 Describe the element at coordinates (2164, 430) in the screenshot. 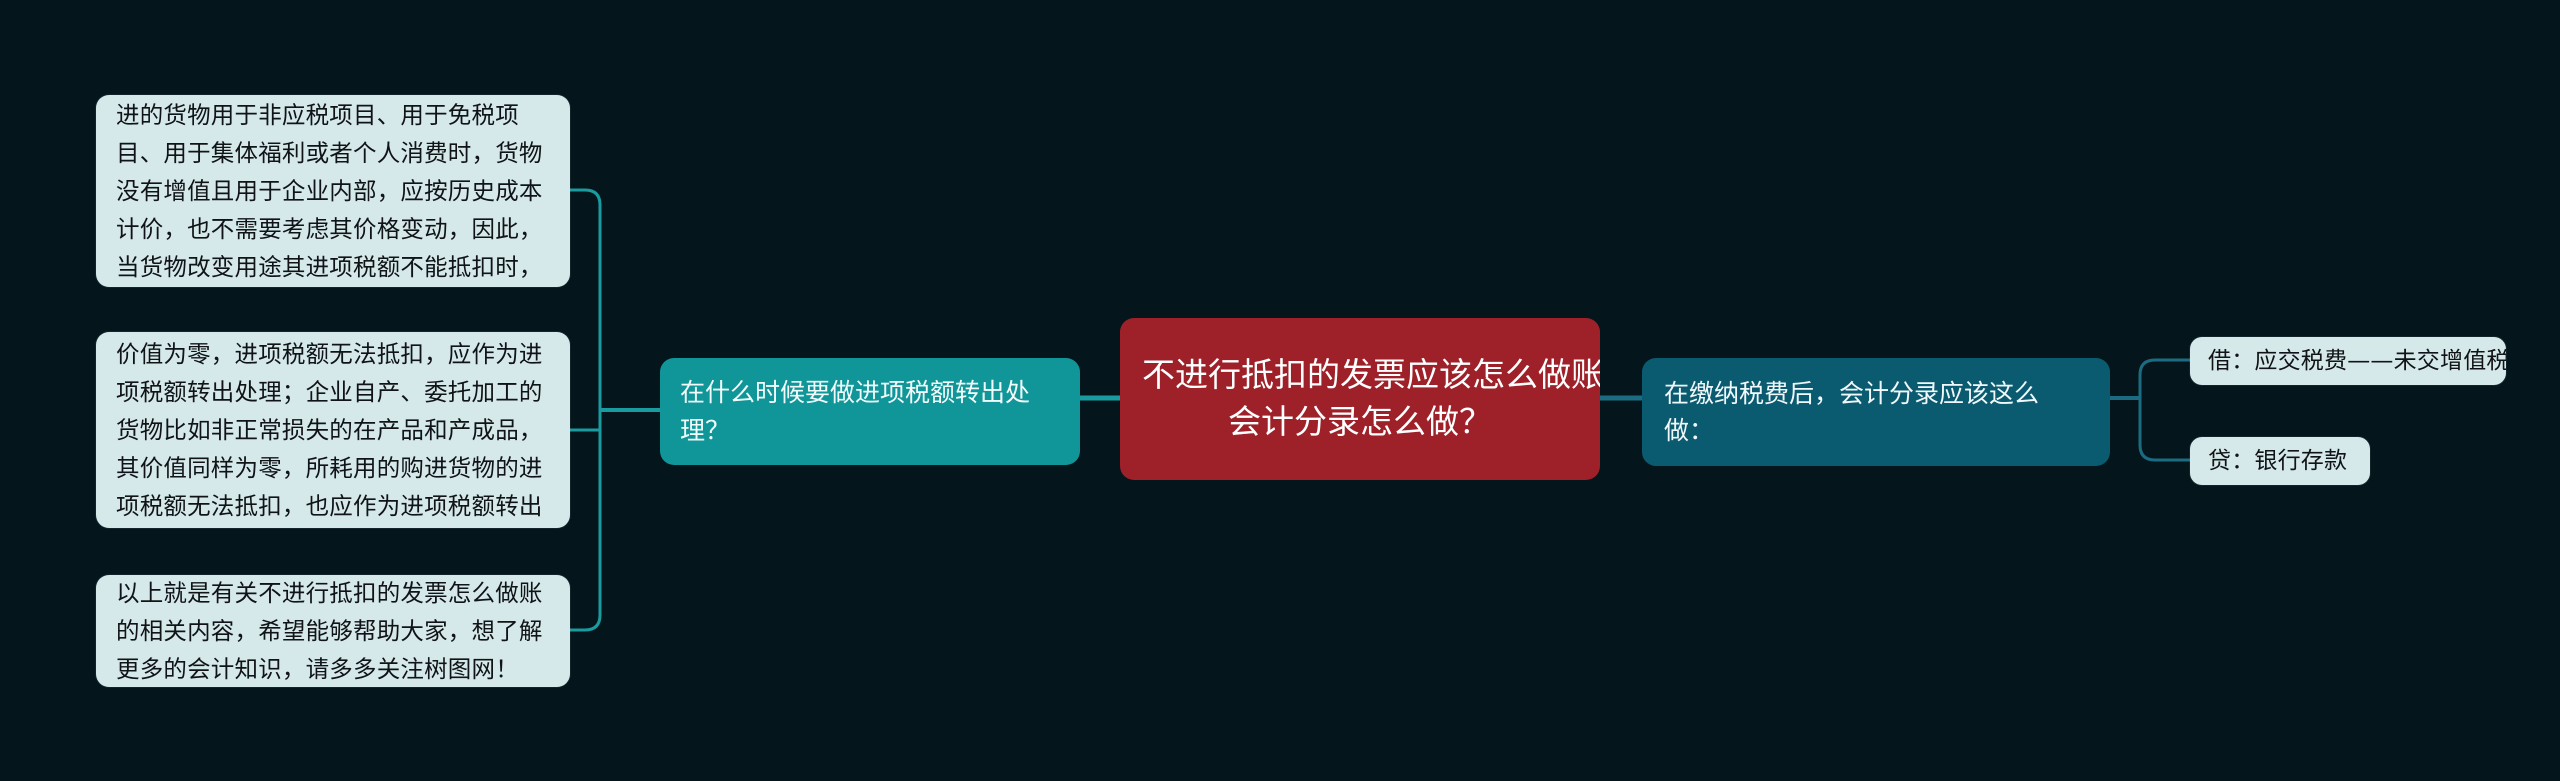

I see `link-rleaf2` at that location.